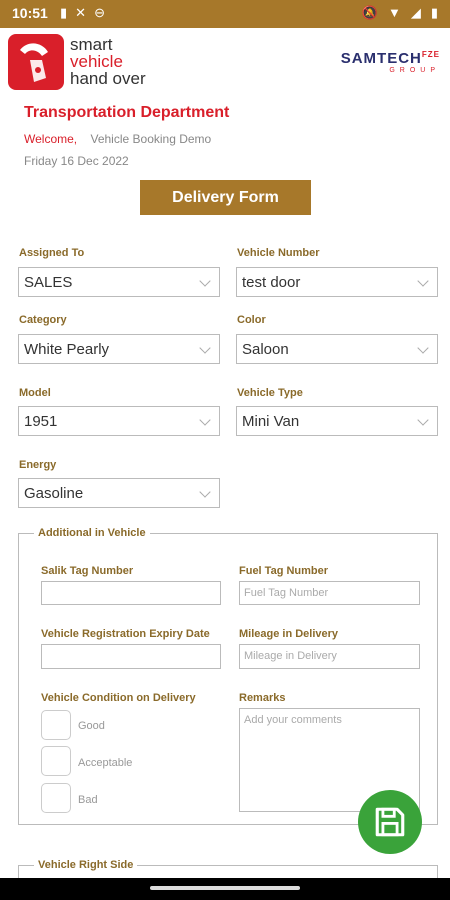  Describe the element at coordinates (381, 58) in the screenshot. I see `partner-name: SAMTECH` at that location.